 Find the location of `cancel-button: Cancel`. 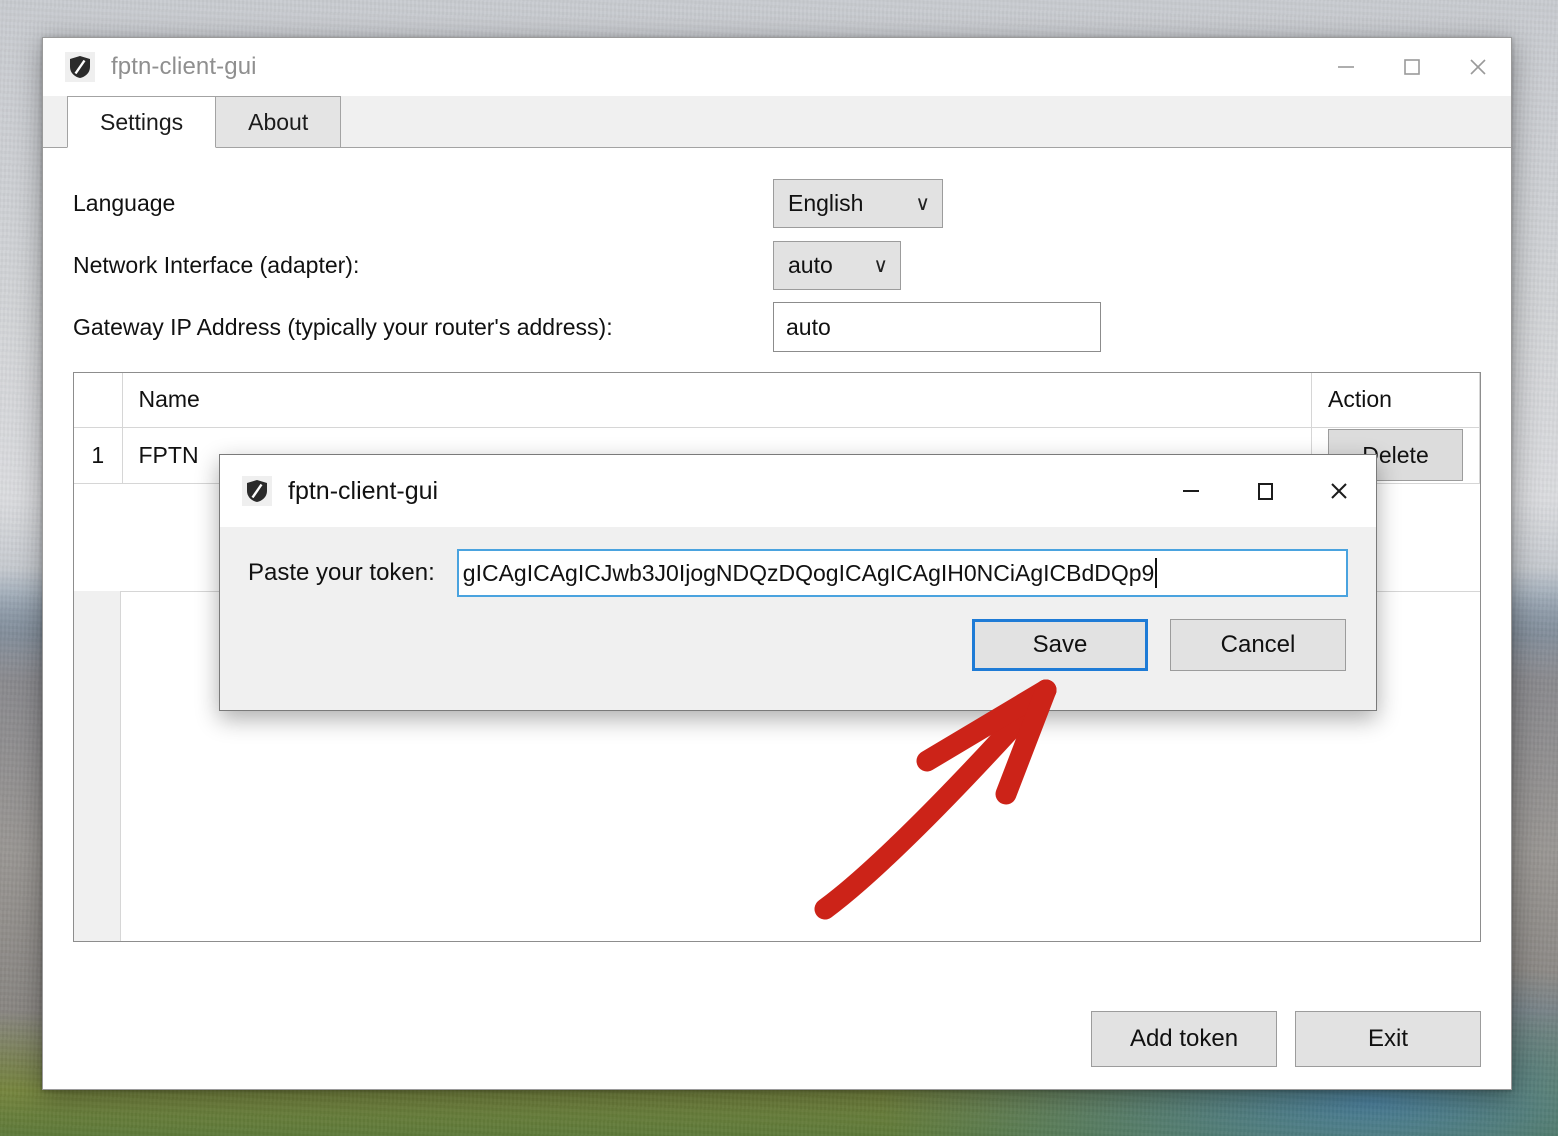

cancel-button: Cancel is located at coordinates (1258, 645).